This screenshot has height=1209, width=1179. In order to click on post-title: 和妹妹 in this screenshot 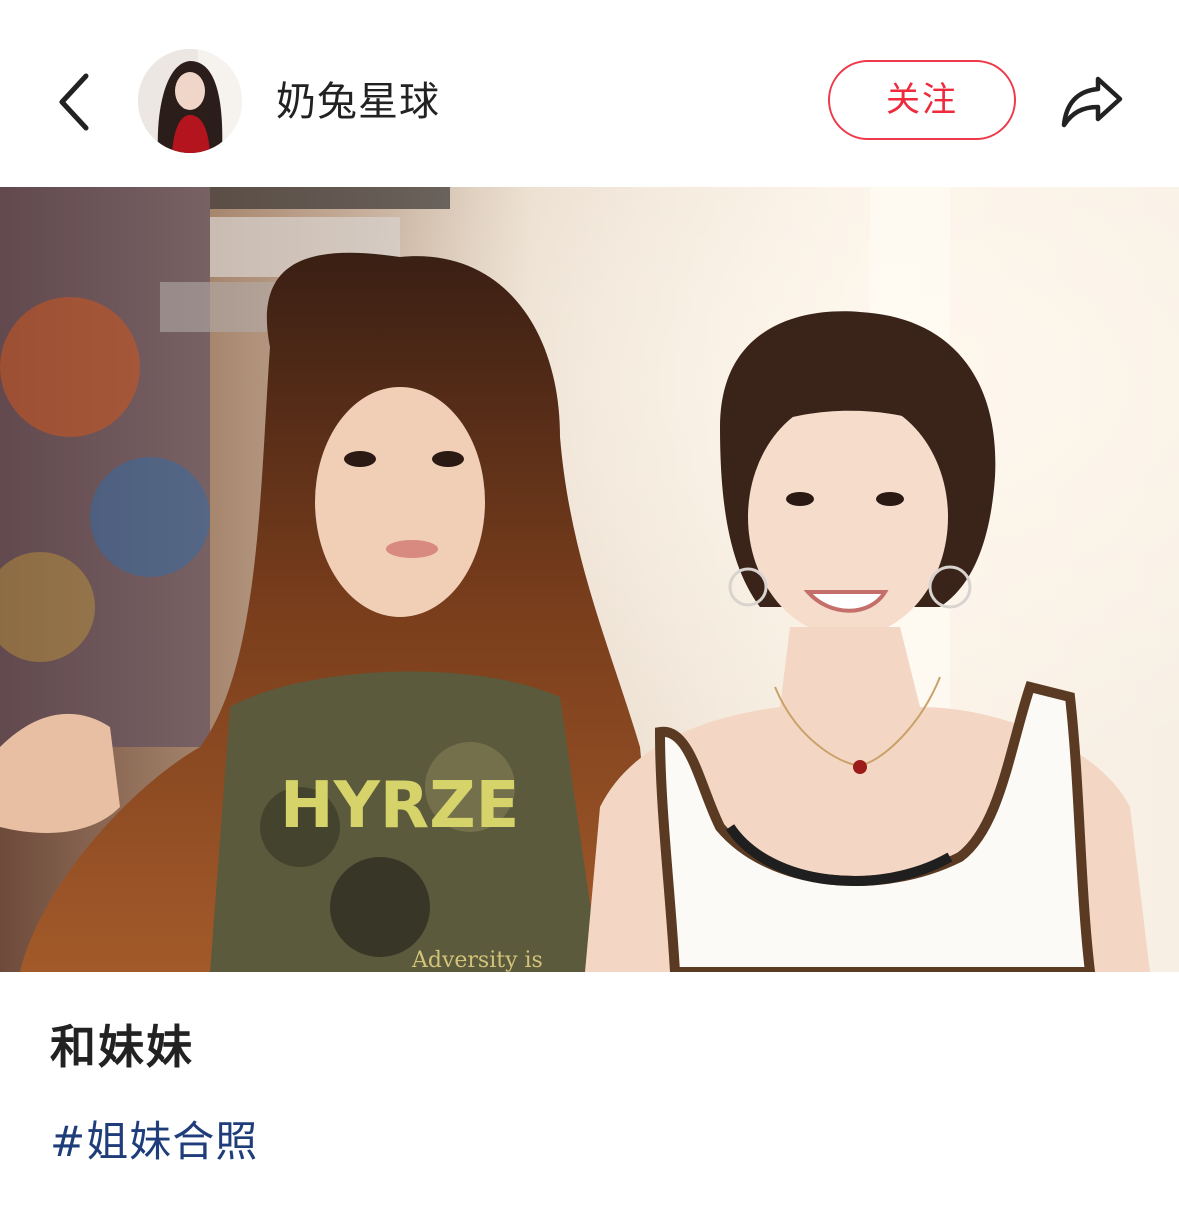, I will do `click(122, 1047)`.